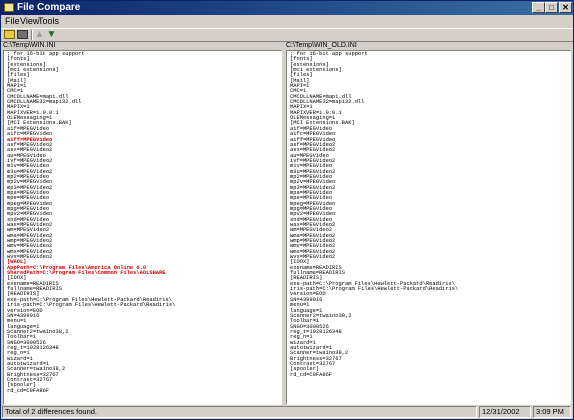 Image resolution: width=574 pixels, height=420 pixels. What do you see at coordinates (9, 7) in the screenshot?
I see `app-icon` at bounding box center [9, 7].